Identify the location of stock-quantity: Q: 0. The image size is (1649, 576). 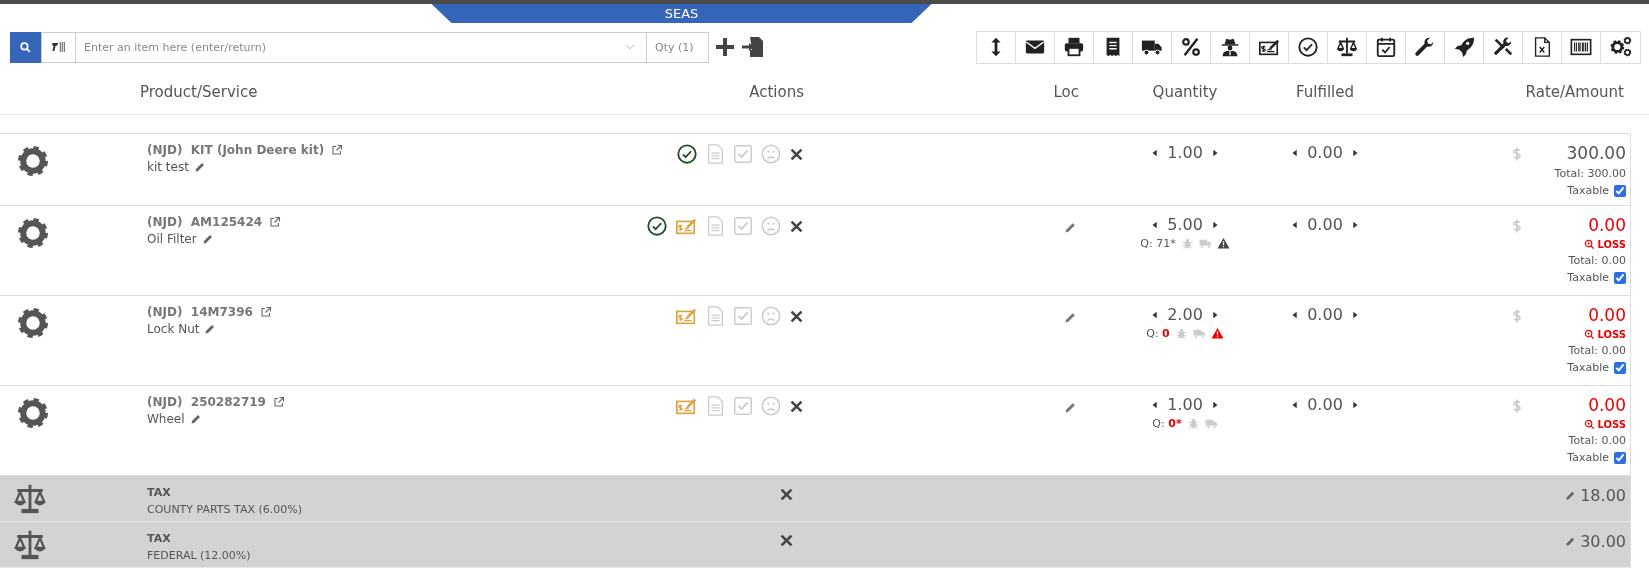
(1158, 333).